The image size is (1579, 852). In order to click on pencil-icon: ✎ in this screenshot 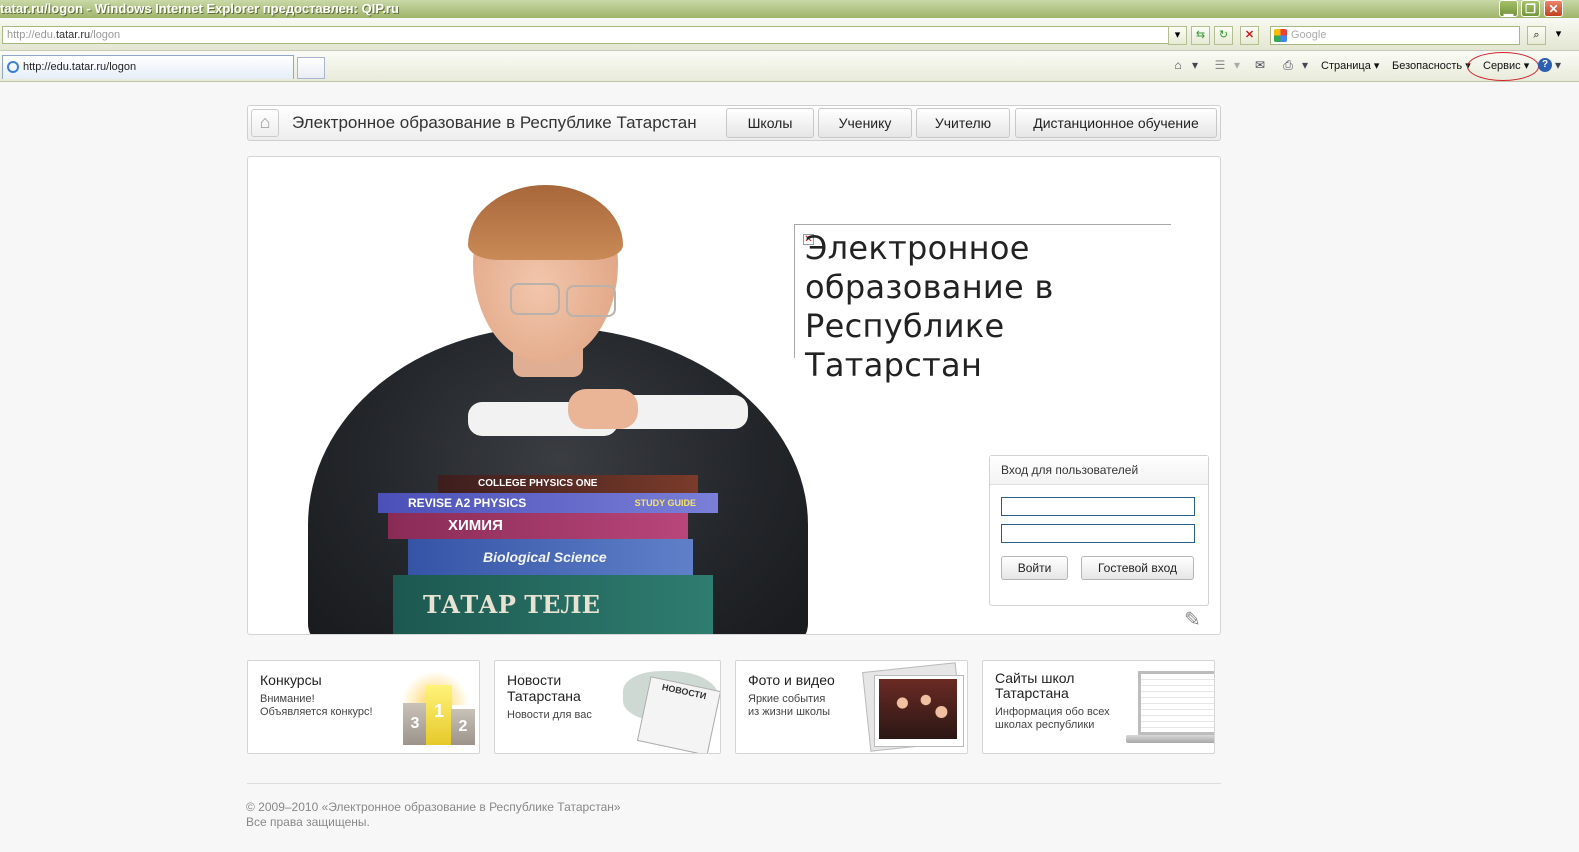, I will do `click(1192, 620)`.